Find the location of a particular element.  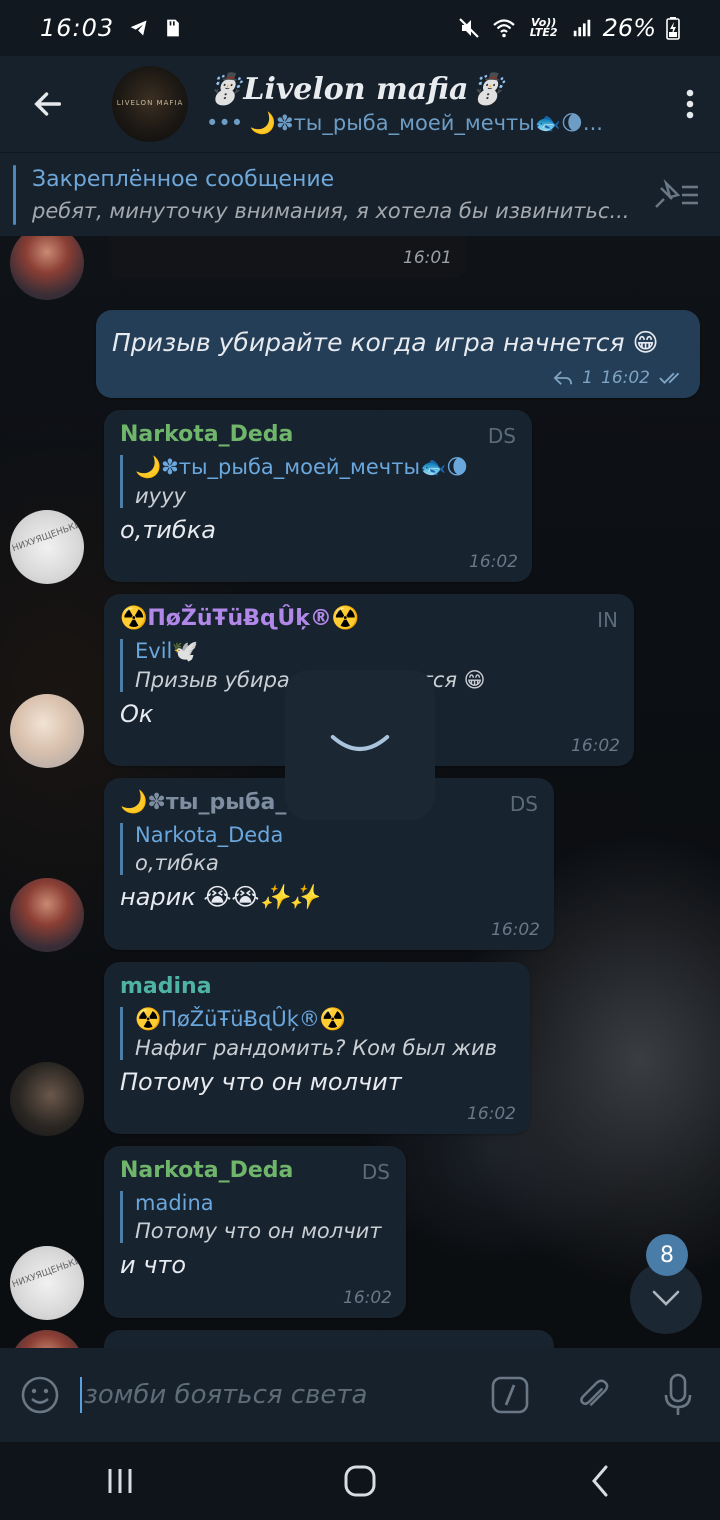

loading-spinner-icon is located at coordinates (360, 743).